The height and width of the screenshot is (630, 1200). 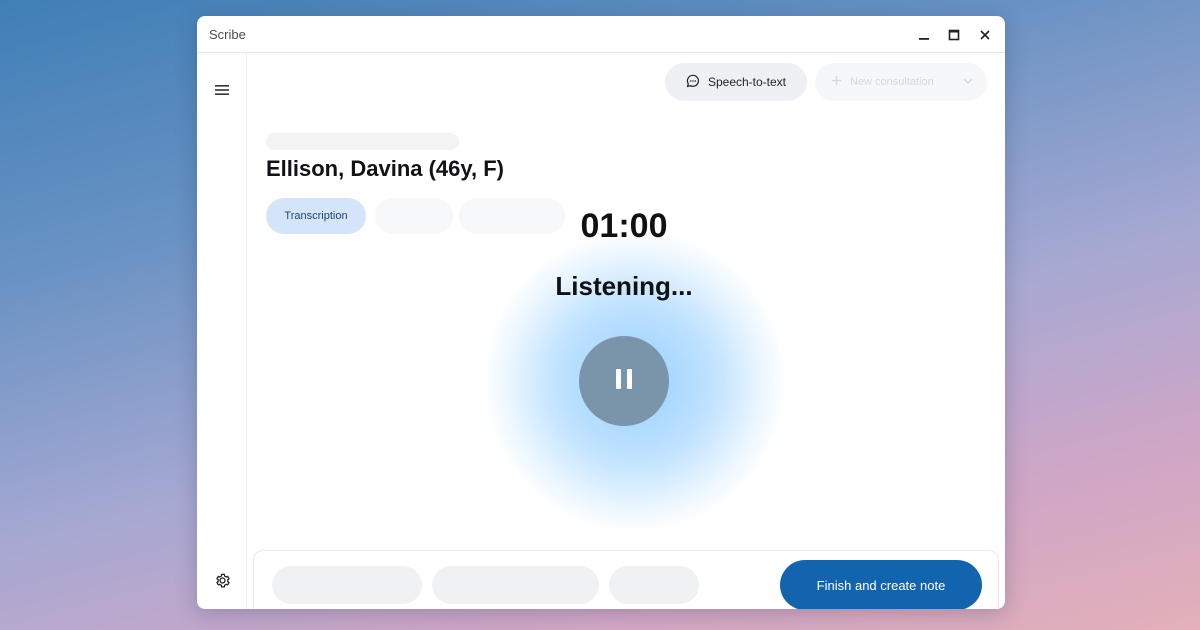 What do you see at coordinates (892, 82) in the screenshot?
I see `new-consultation-label: New consultation` at bounding box center [892, 82].